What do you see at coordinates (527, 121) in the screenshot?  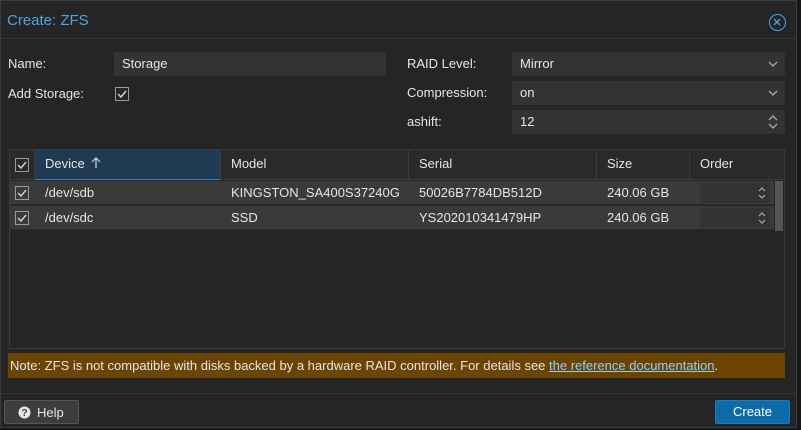 I see `ashift-value: 12` at bounding box center [527, 121].